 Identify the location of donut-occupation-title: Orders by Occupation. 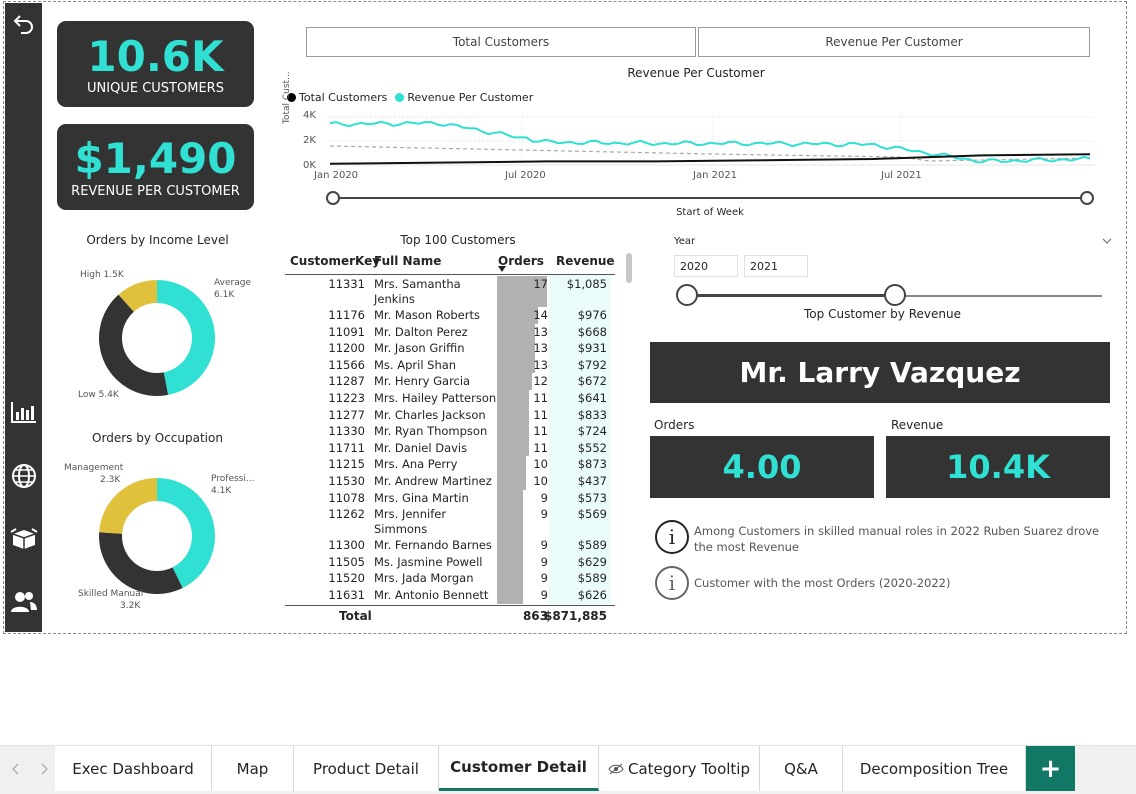
(157, 438).